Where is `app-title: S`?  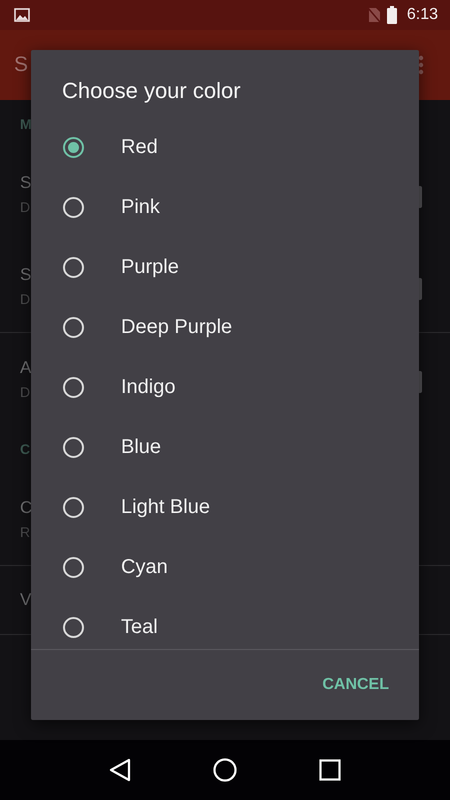
app-title: S is located at coordinates (21, 65).